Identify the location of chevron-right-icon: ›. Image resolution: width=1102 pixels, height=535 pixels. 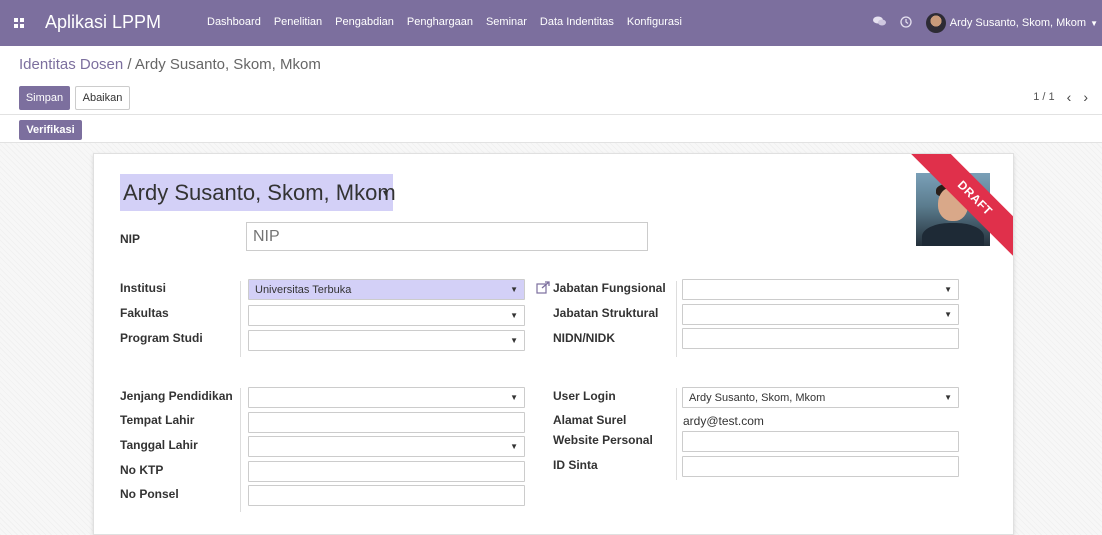
(1085, 97).